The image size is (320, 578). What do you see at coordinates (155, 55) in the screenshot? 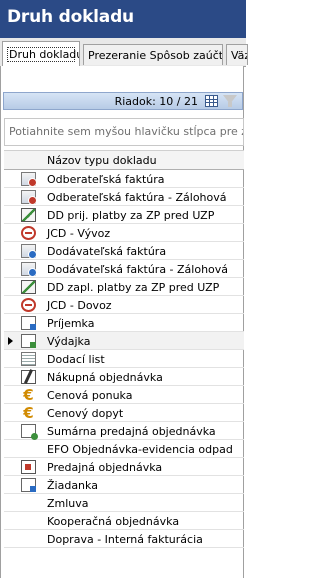
I see `tab-label: Prezeranie Spôsob zaúčt.` at bounding box center [155, 55].